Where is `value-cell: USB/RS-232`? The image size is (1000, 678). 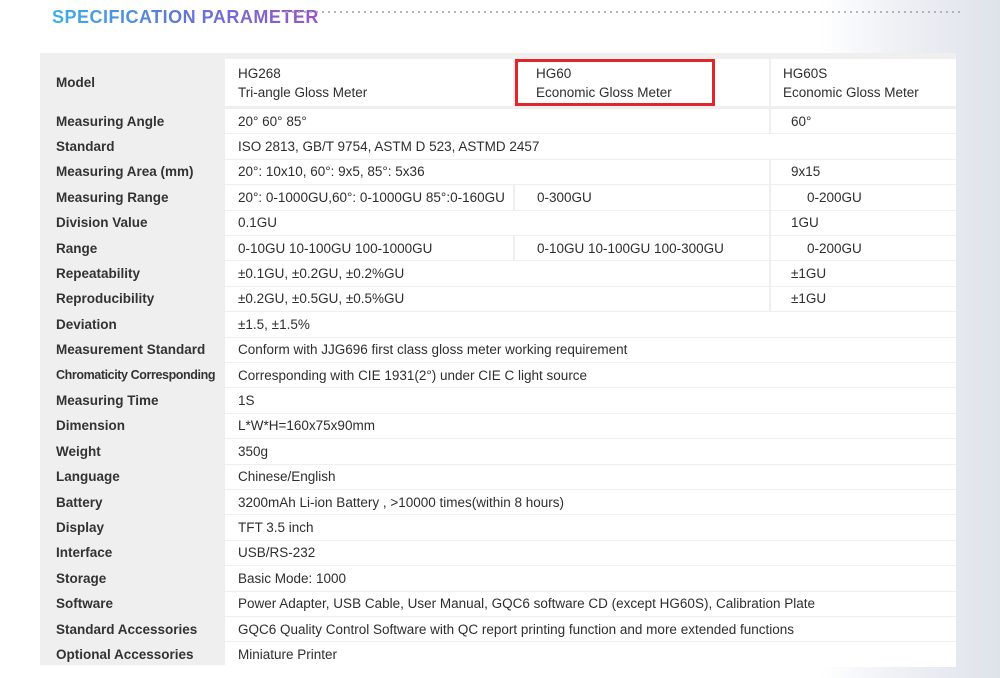 value-cell: USB/RS-232 is located at coordinates (590, 553).